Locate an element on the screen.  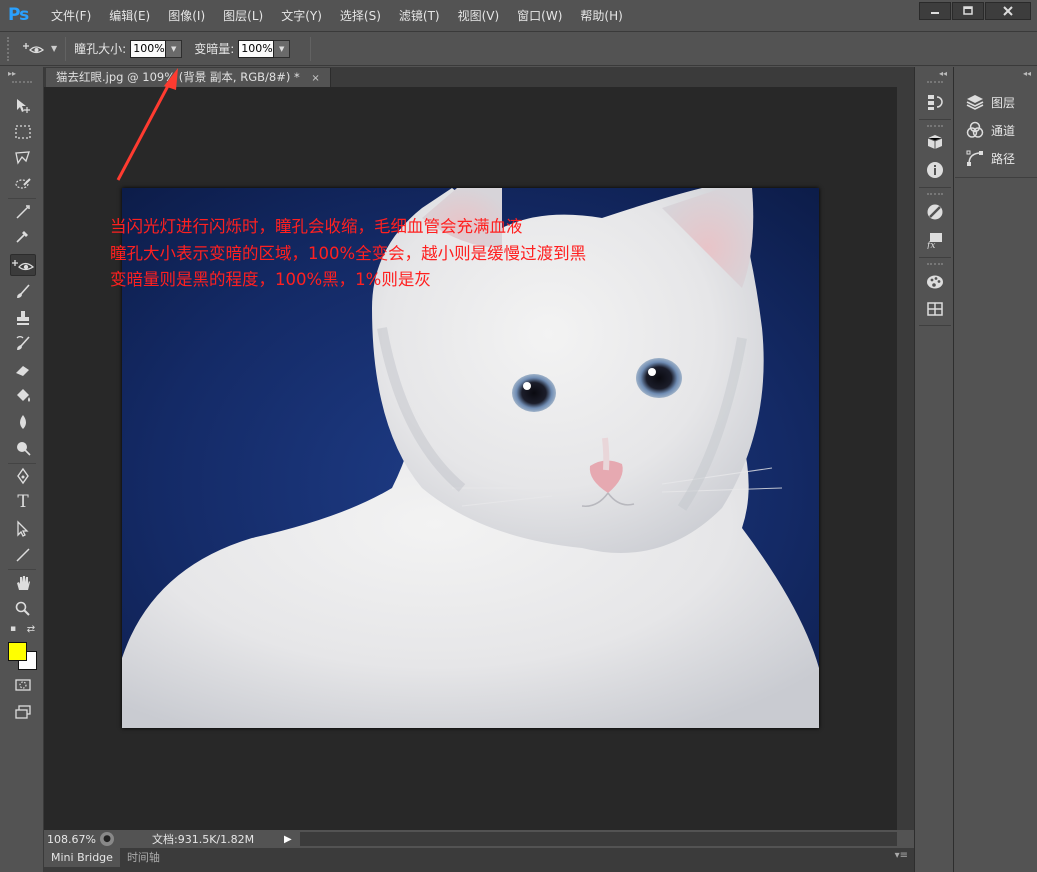
brush-tool is located at coordinates (23, 292).